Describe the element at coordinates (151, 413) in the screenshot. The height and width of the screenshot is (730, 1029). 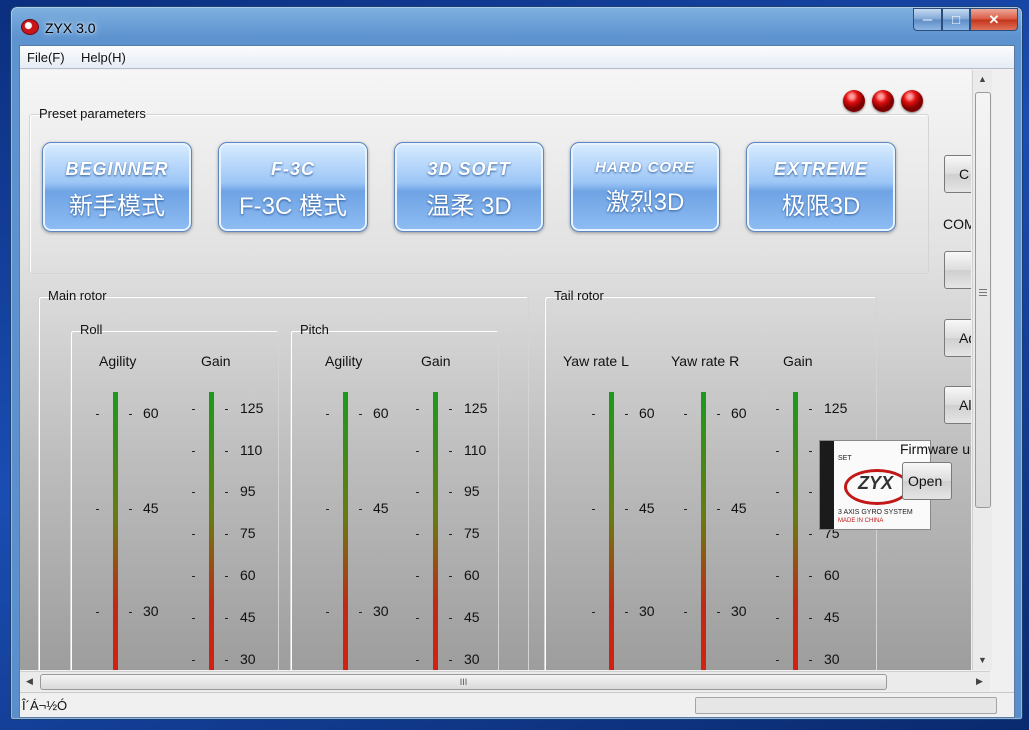
I see `roll-agility-tick-label: 60` at that location.